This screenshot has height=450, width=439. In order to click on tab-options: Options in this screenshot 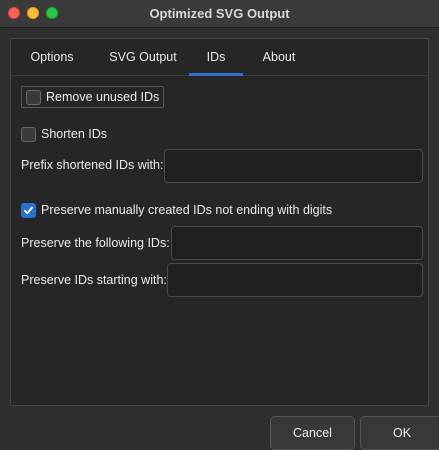, I will do `click(52, 57)`.